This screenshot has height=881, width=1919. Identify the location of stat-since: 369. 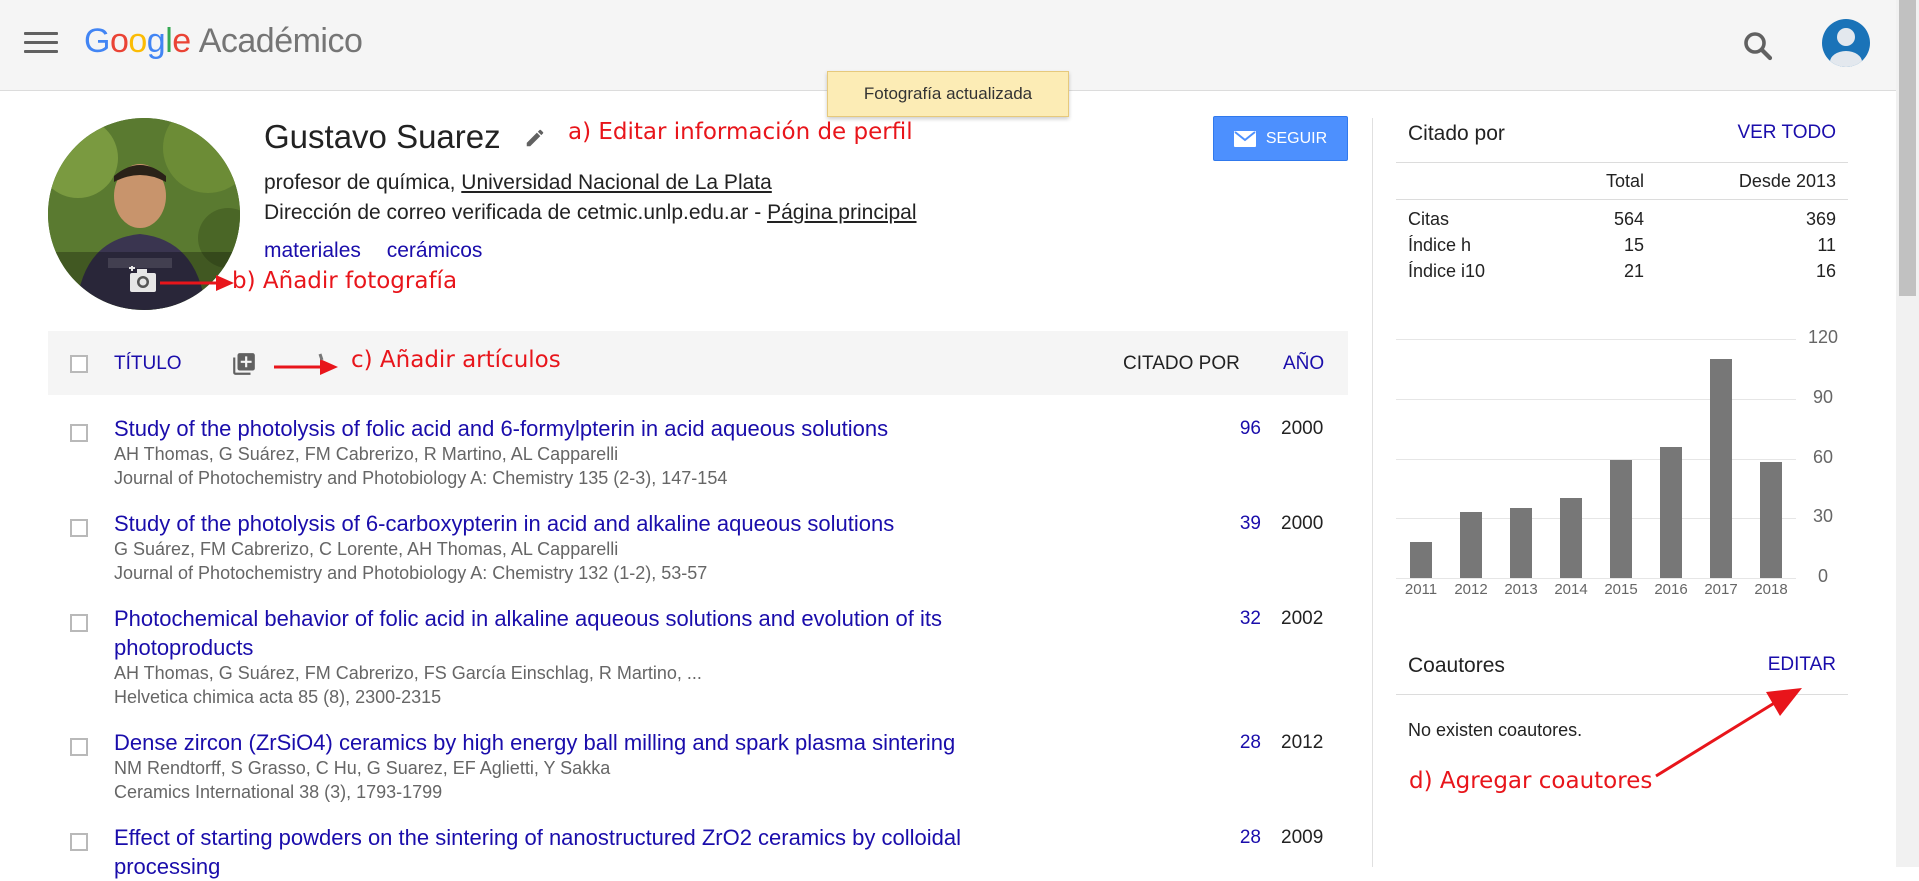
(1820, 219).